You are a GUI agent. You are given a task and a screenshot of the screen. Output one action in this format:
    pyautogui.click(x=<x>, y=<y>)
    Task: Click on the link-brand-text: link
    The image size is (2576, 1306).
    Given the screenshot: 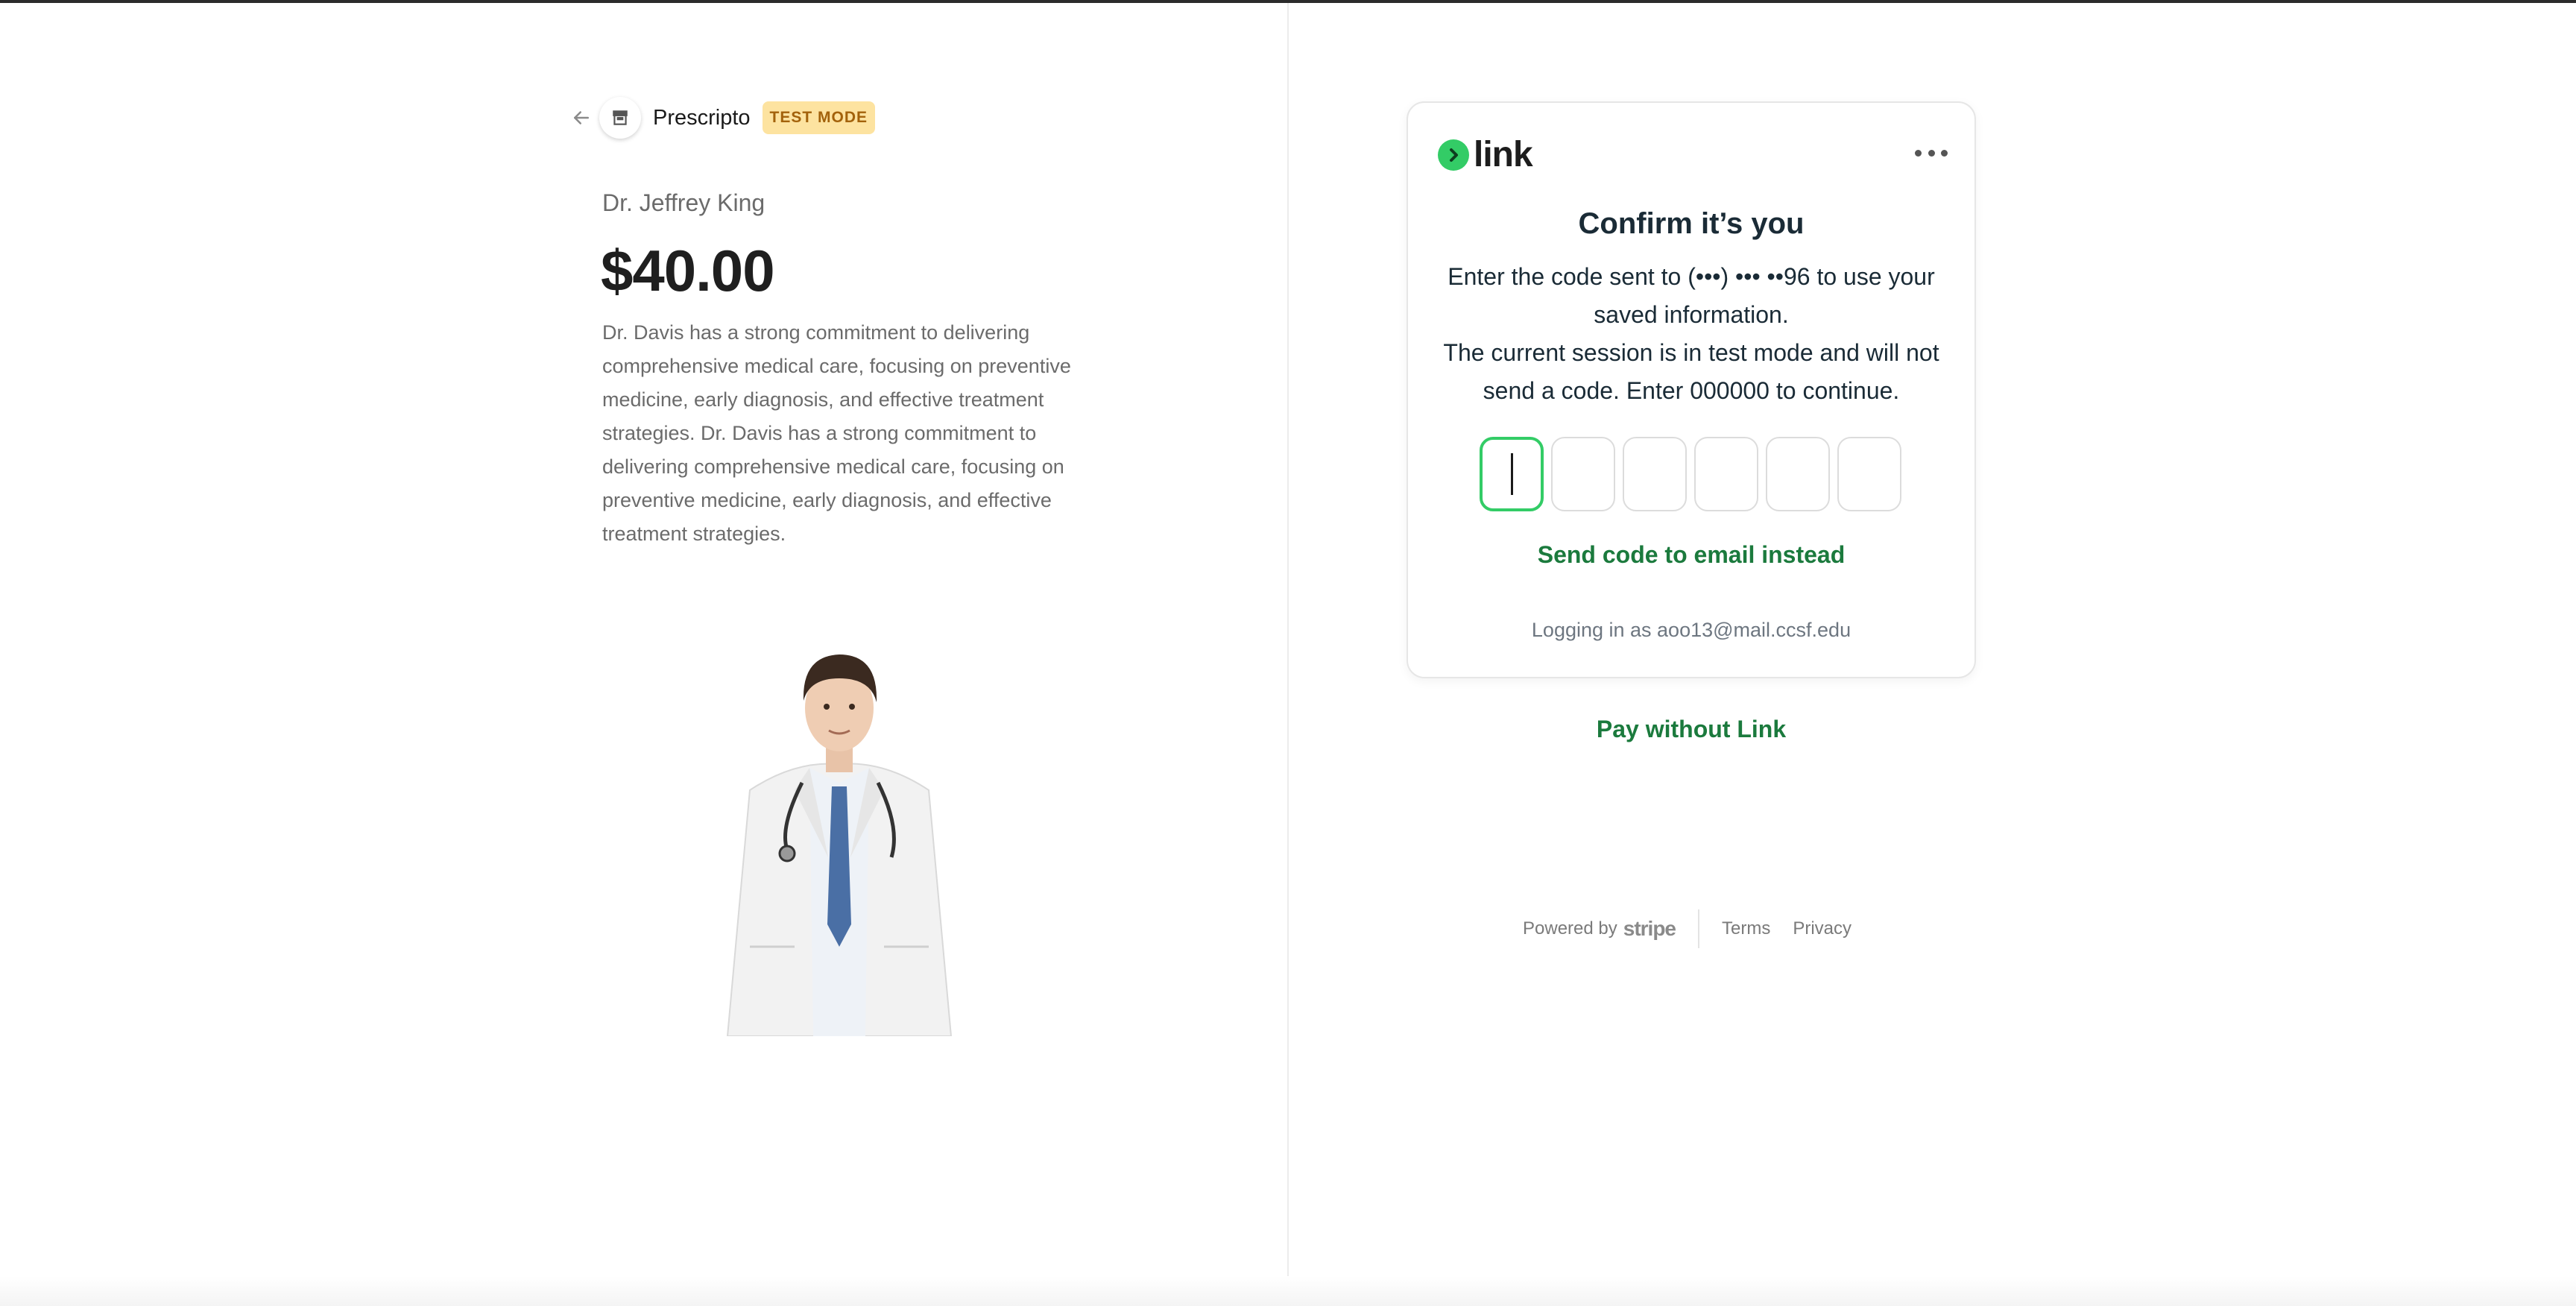 What is the action you would take?
    pyautogui.click(x=1503, y=154)
    